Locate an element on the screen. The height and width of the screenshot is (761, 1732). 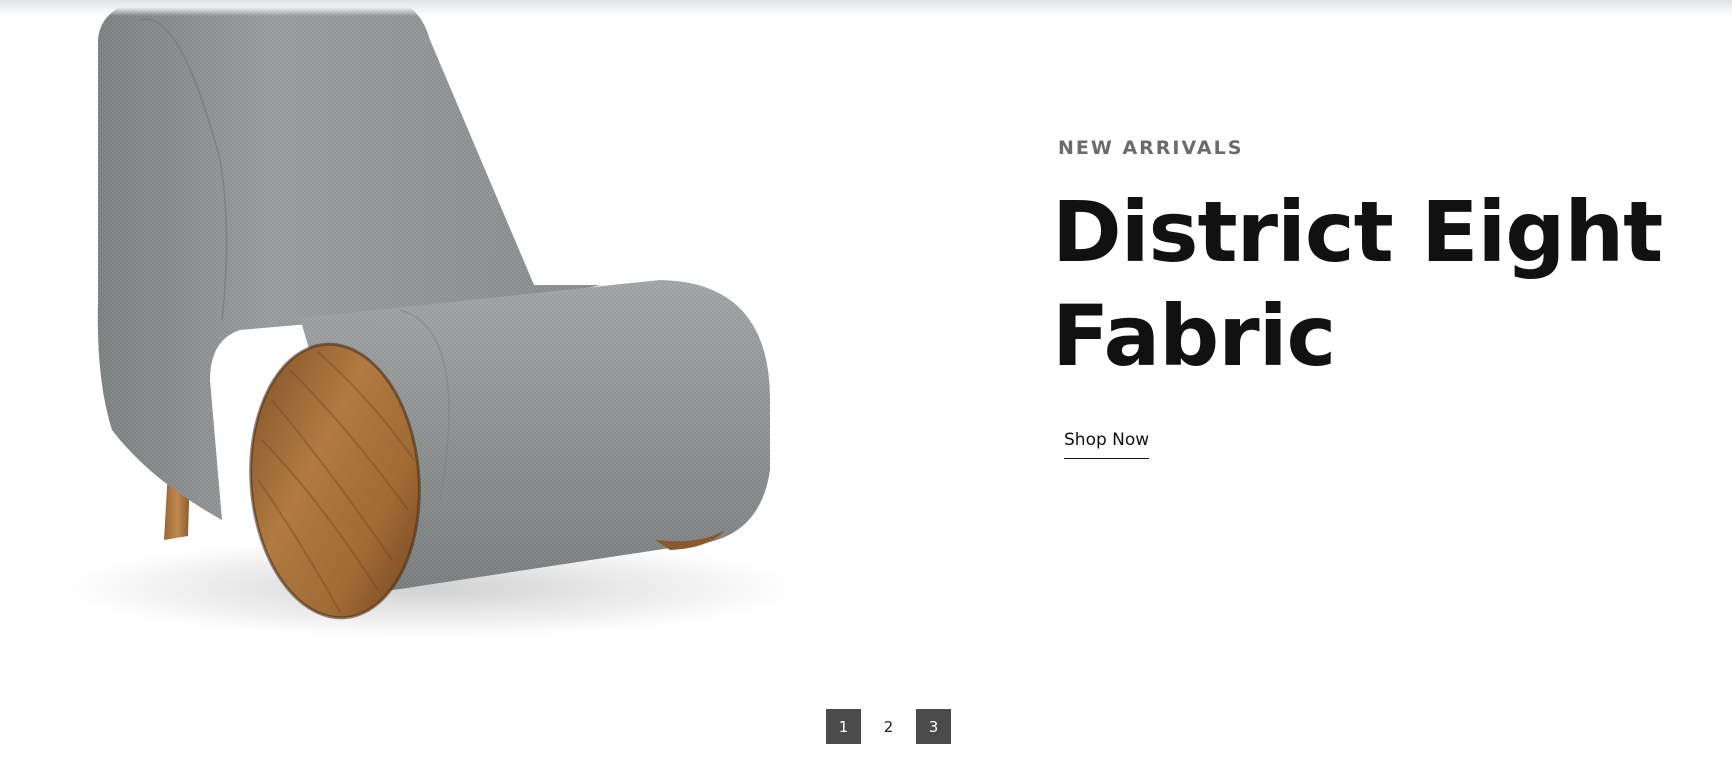
page-button-2: 2 is located at coordinates (888, 726).